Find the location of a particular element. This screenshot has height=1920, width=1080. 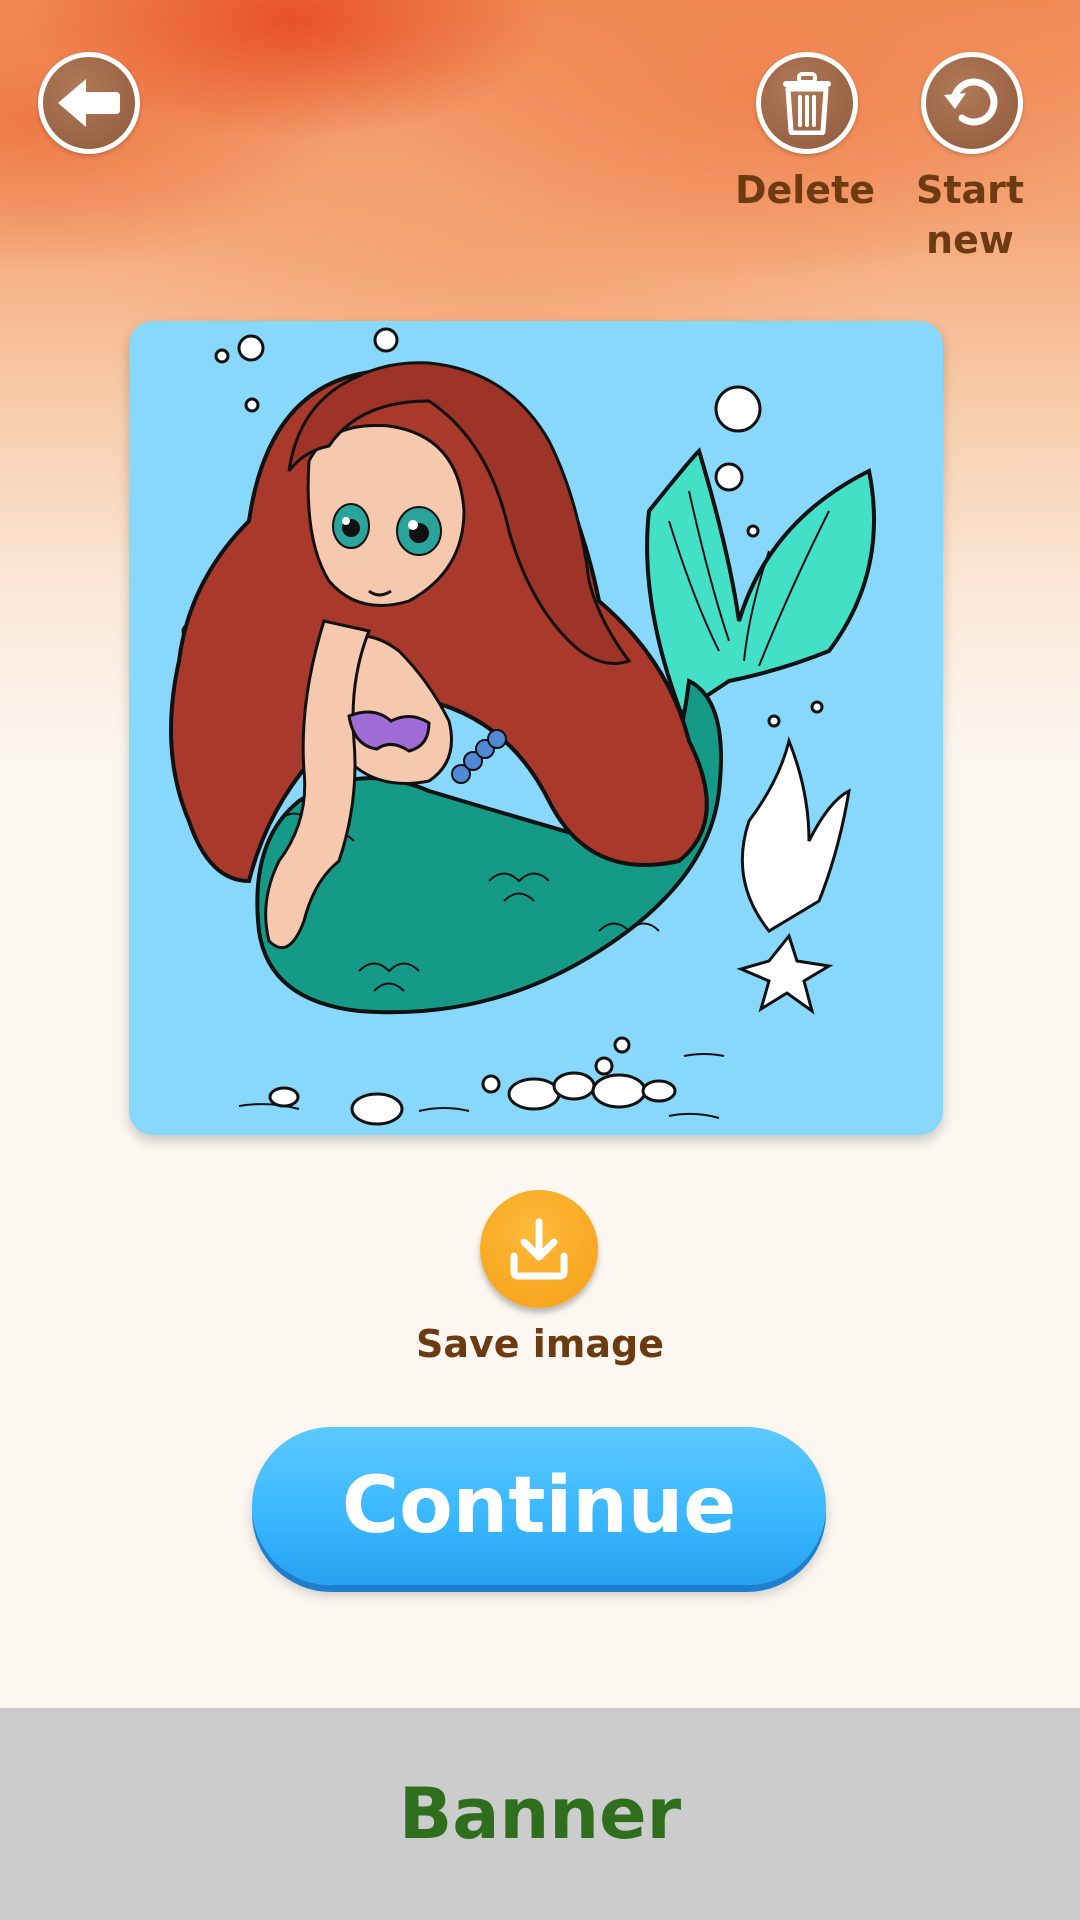

banner-label: Banner is located at coordinates (540, 1814).